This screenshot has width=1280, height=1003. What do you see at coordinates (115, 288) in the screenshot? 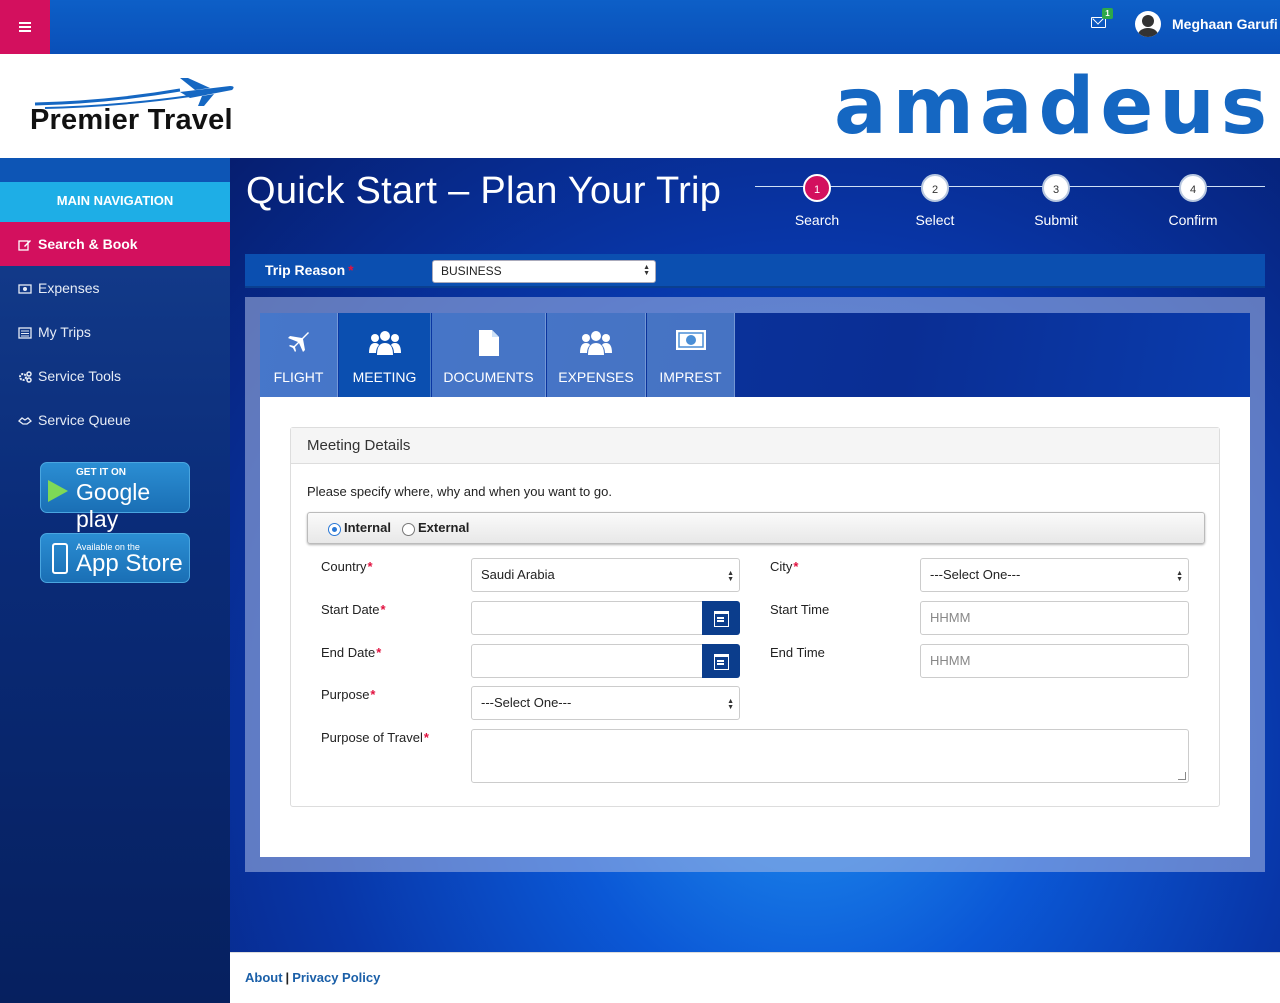
I see `sidebar-item-expenses: Expenses` at bounding box center [115, 288].